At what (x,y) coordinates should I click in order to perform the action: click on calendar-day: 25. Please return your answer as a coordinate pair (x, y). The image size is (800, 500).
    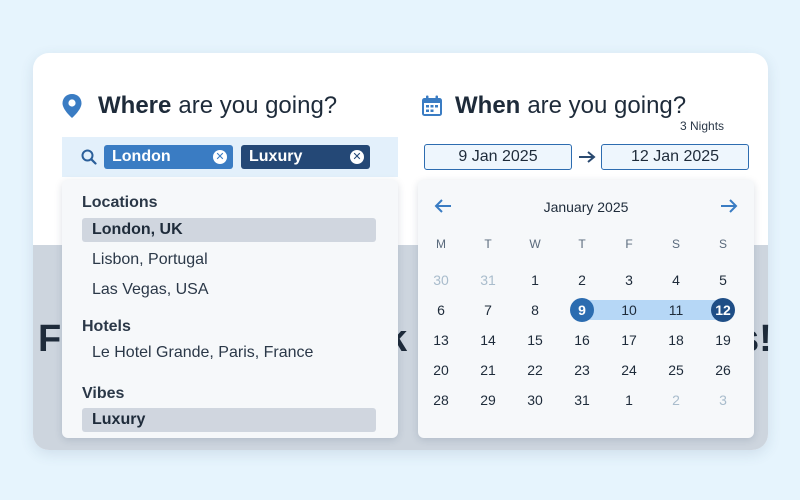
    Looking at the image, I should click on (676, 370).